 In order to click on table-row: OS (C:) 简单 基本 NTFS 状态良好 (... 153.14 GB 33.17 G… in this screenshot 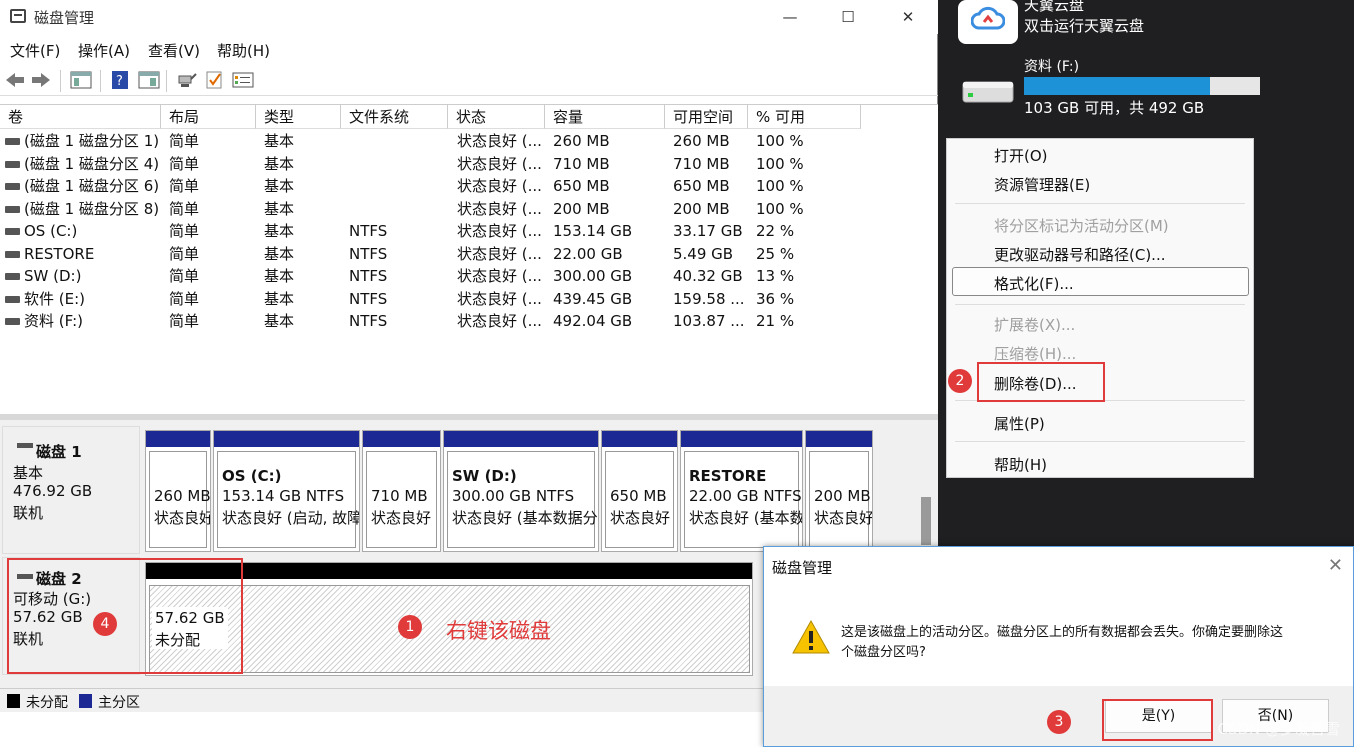, I will do `click(469, 231)`.